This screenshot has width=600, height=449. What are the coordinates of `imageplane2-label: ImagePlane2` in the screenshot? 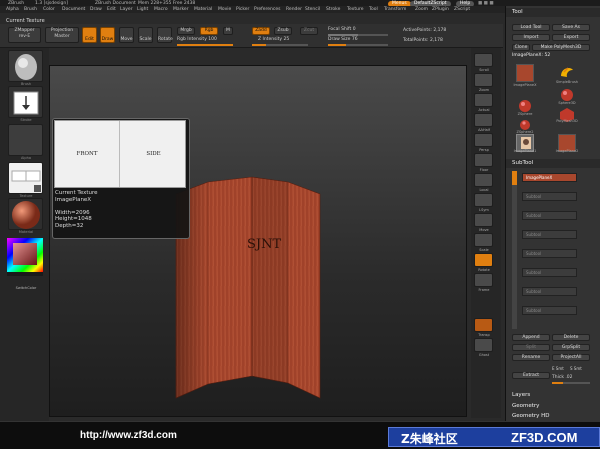 It's located at (567, 151).